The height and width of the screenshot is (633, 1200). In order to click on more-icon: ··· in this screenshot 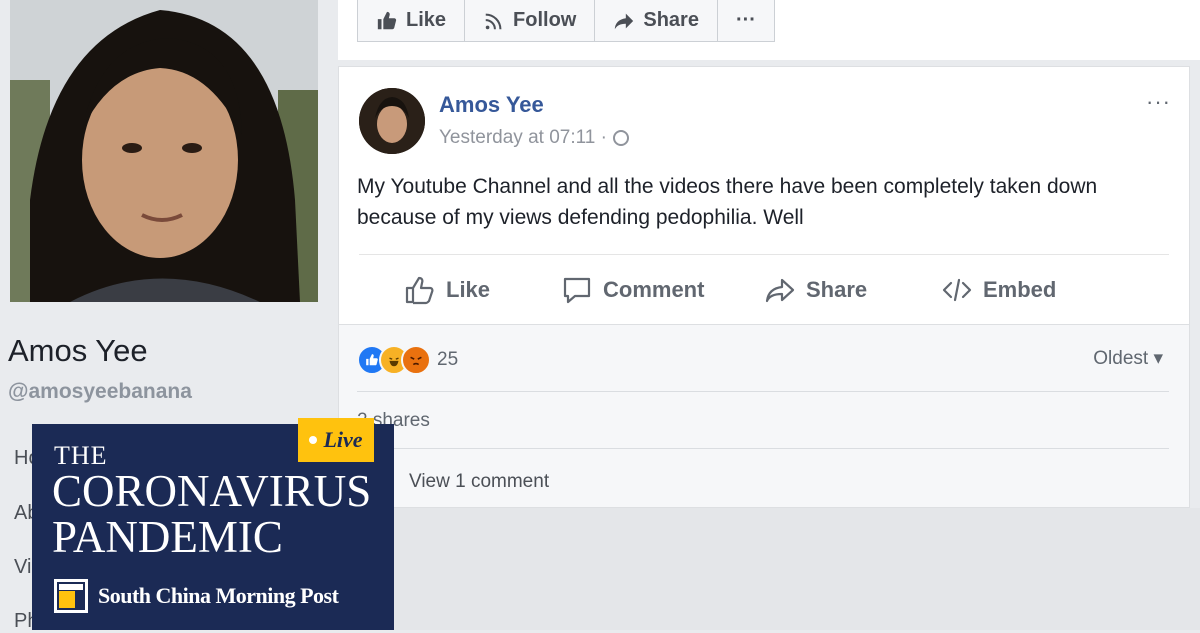, I will do `click(745, 20)`.